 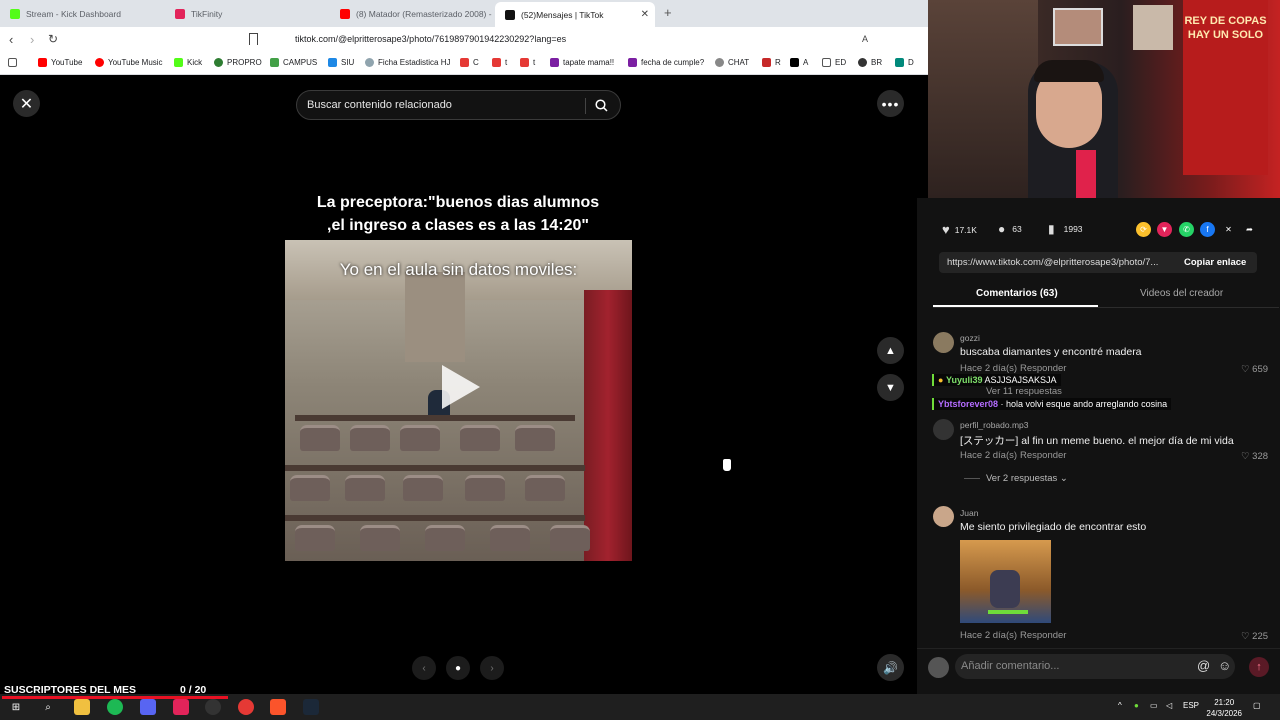 I want to click on like-stat: ♥ 17.1K, so click(x=959, y=229).